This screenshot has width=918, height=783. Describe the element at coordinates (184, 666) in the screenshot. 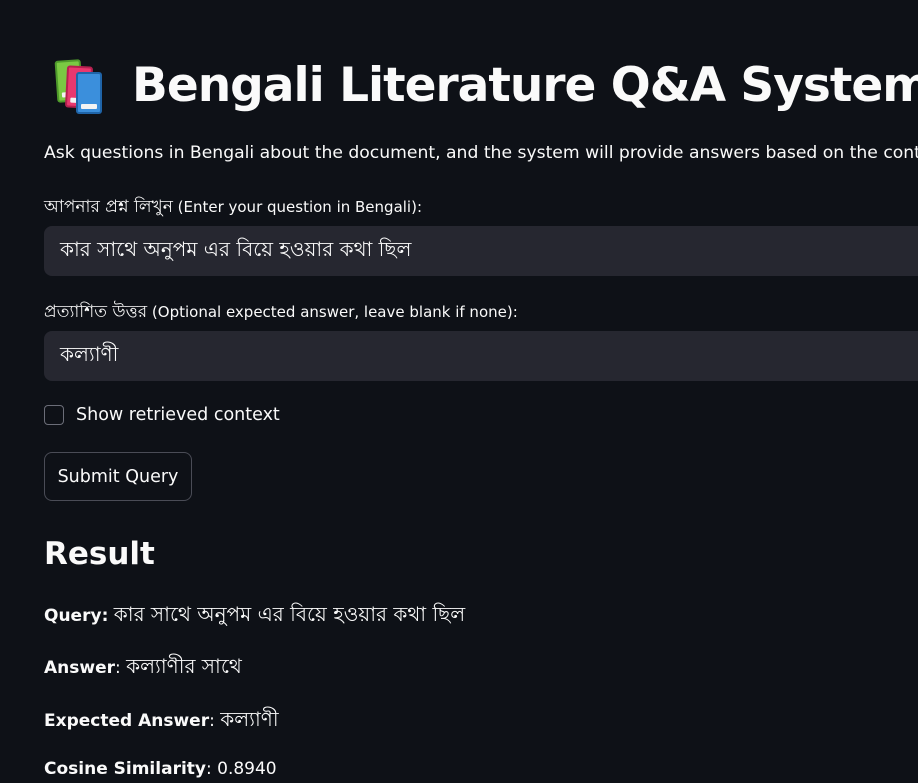

I see `result-answer-value: কল্যাণীর সাথে` at that location.